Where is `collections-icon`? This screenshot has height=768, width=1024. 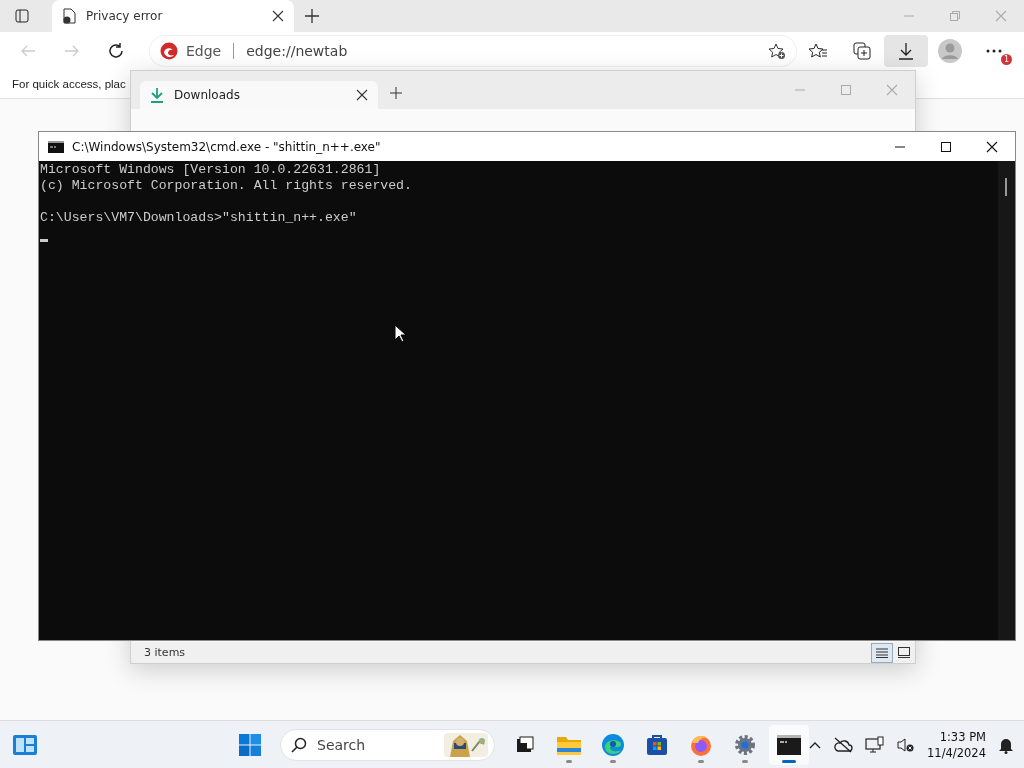 collections-icon is located at coordinates (862, 51).